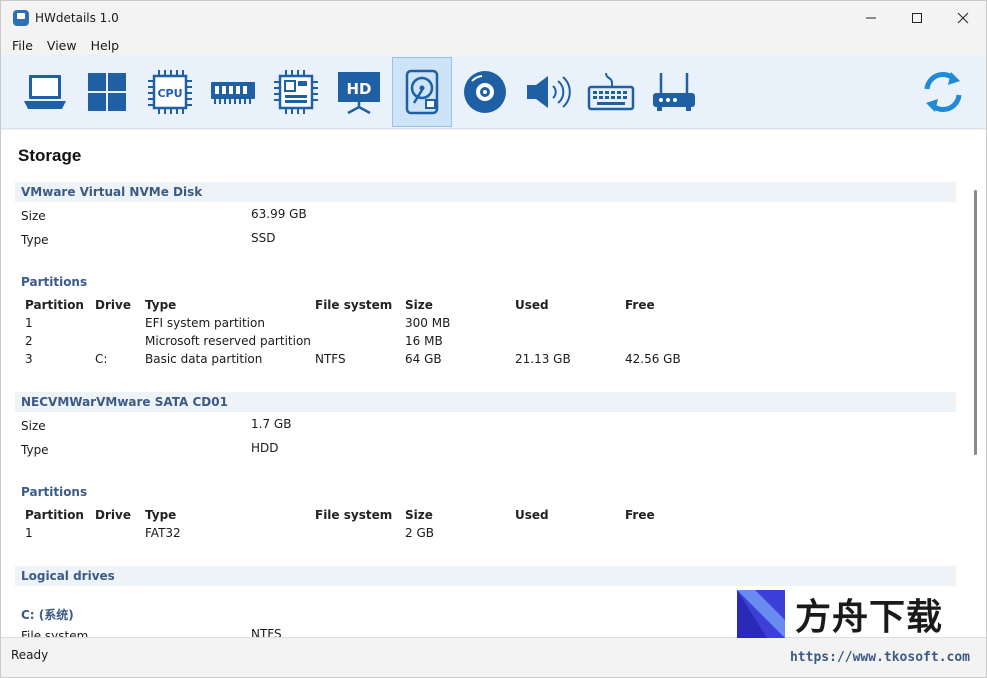  What do you see at coordinates (204, 359) in the screenshot?
I see `table-cell: Basic data partition` at bounding box center [204, 359].